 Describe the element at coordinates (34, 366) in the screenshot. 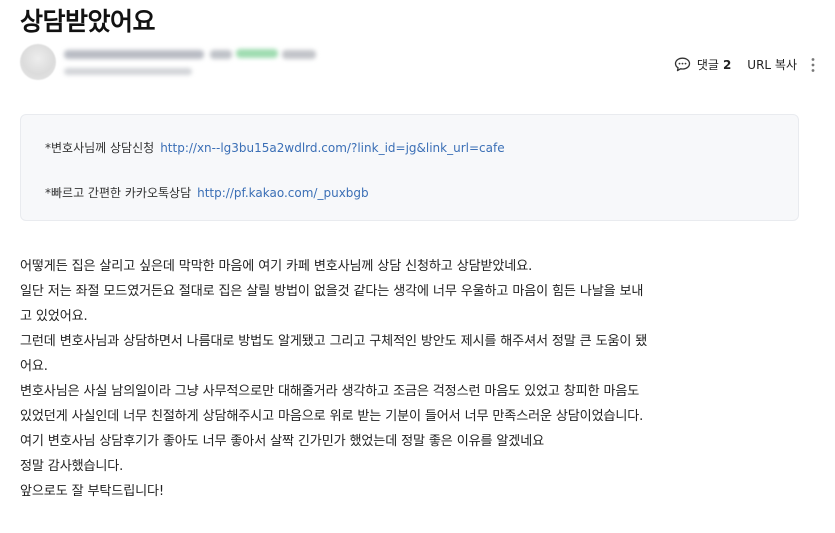

I see `body-line: 어요.` at that location.